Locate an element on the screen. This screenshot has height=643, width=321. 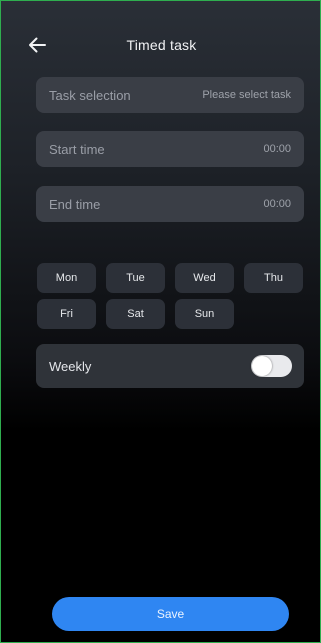
day-fri-button: Fri is located at coordinates (66, 314).